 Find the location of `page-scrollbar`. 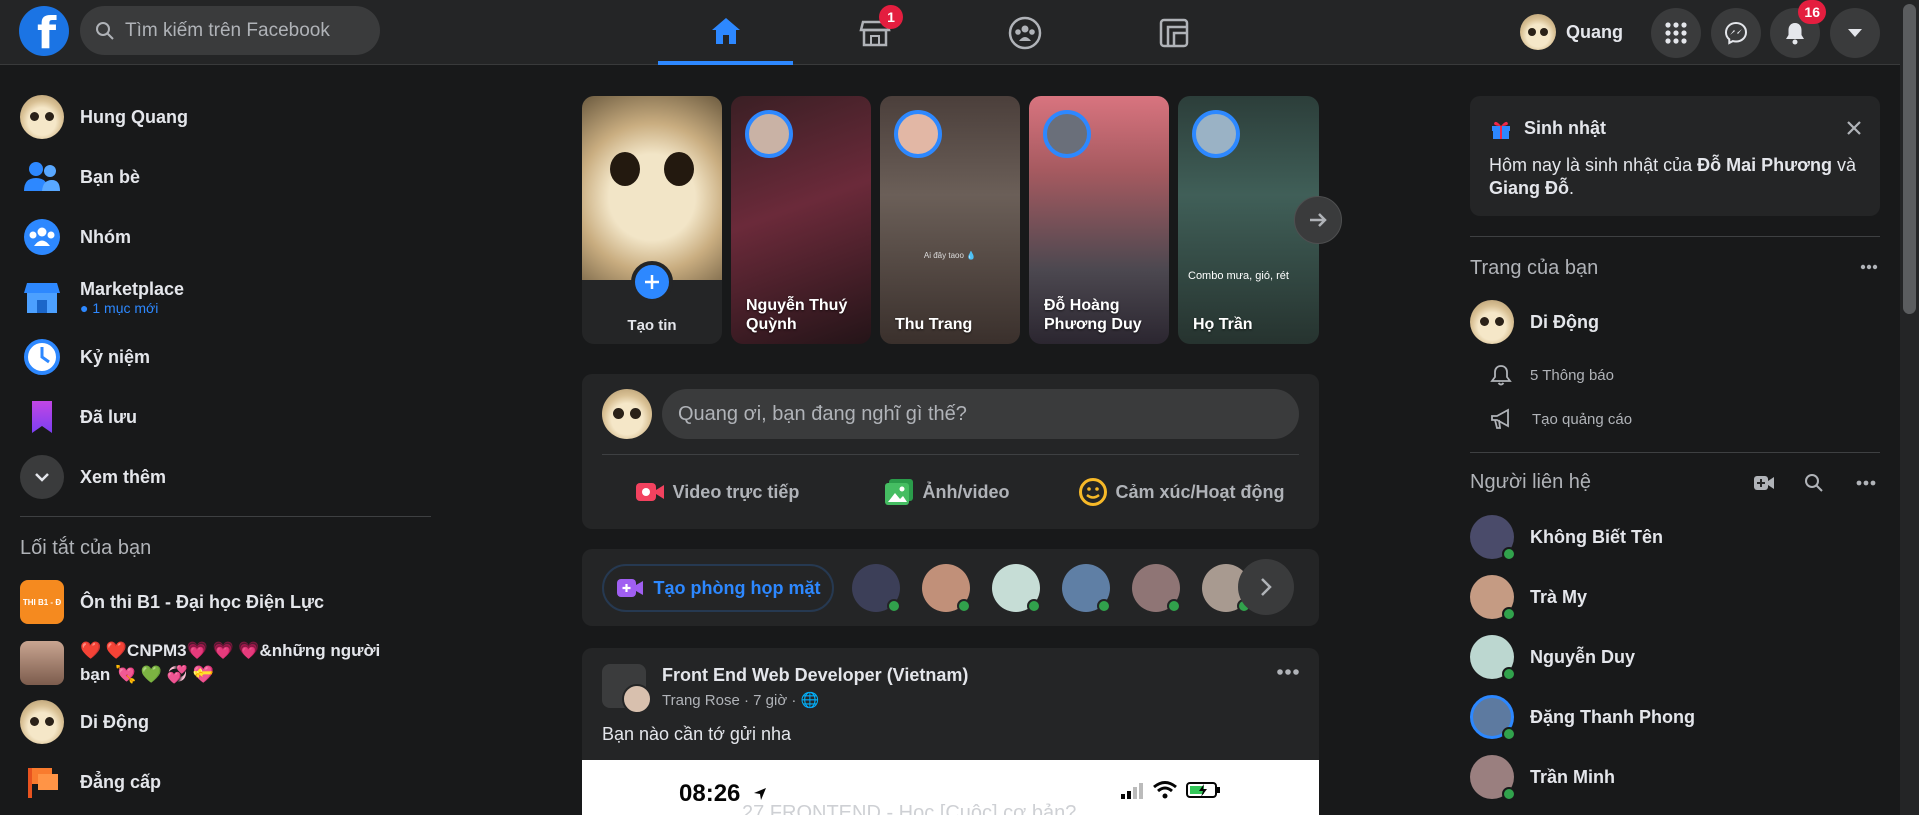

page-scrollbar is located at coordinates (1909, 407).